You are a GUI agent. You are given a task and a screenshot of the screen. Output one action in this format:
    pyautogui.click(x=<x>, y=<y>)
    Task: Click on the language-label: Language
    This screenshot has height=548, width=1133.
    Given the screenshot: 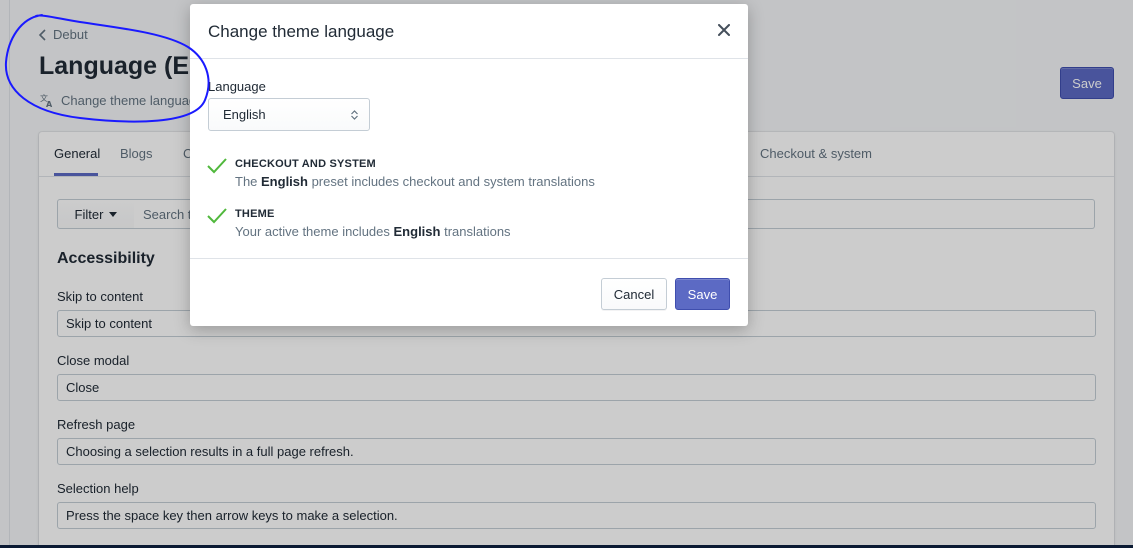 What is the action you would take?
    pyautogui.click(x=237, y=86)
    